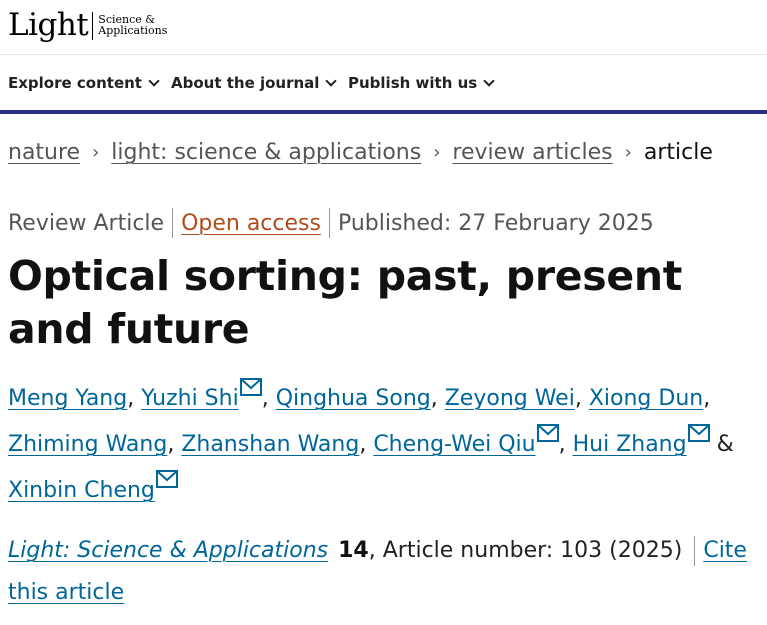 The height and width of the screenshot is (625, 767). I want to click on nav-publish-with-us: Publish with us, so click(421, 83).